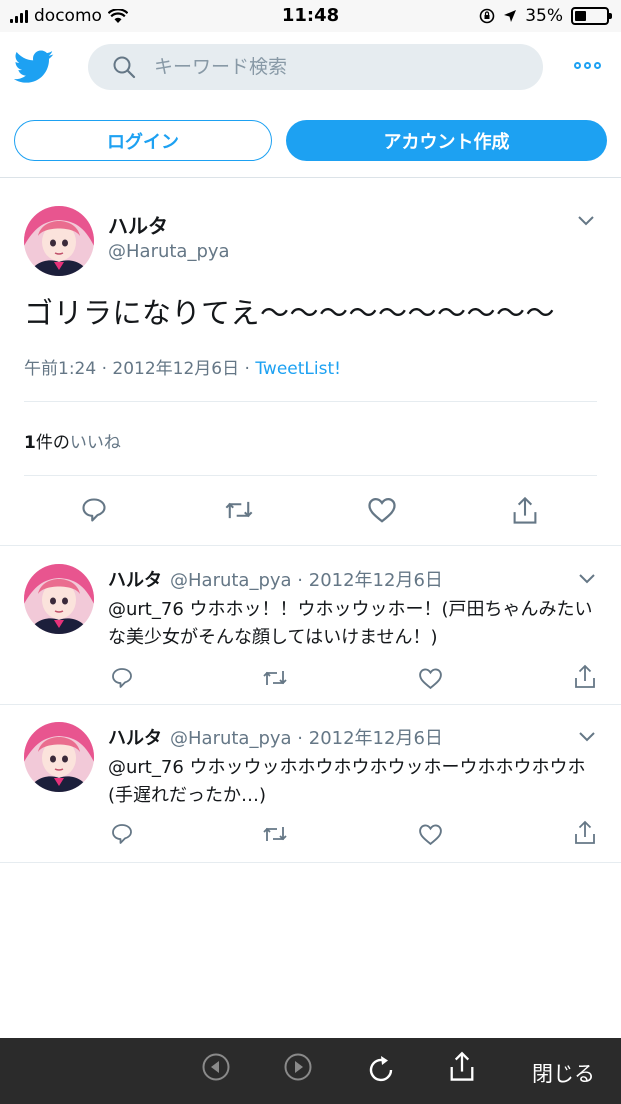  I want to click on search-input, so click(324, 67).